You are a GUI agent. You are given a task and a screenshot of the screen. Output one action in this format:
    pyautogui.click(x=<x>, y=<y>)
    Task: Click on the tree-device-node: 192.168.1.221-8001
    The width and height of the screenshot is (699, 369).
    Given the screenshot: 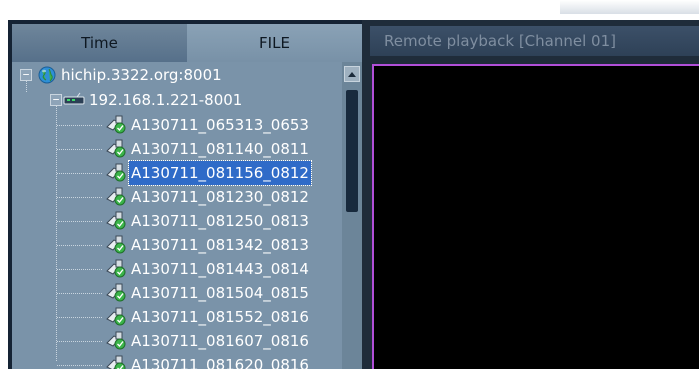 What is the action you would take?
    pyautogui.click(x=165, y=100)
    